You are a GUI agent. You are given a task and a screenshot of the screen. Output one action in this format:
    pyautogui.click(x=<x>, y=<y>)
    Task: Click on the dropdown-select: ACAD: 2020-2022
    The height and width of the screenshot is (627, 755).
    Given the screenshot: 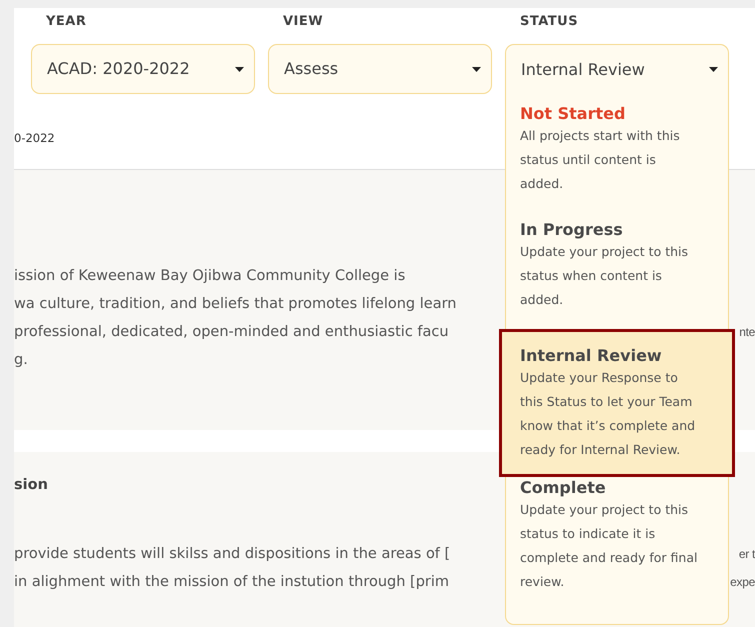 What is the action you would take?
    pyautogui.click(x=143, y=69)
    